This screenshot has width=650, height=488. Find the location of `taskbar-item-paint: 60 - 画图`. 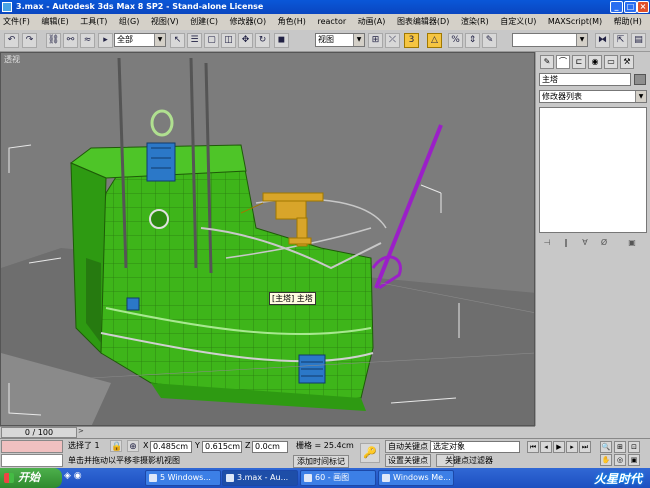

taskbar-item-paint: 60 - 画图 is located at coordinates (338, 478).